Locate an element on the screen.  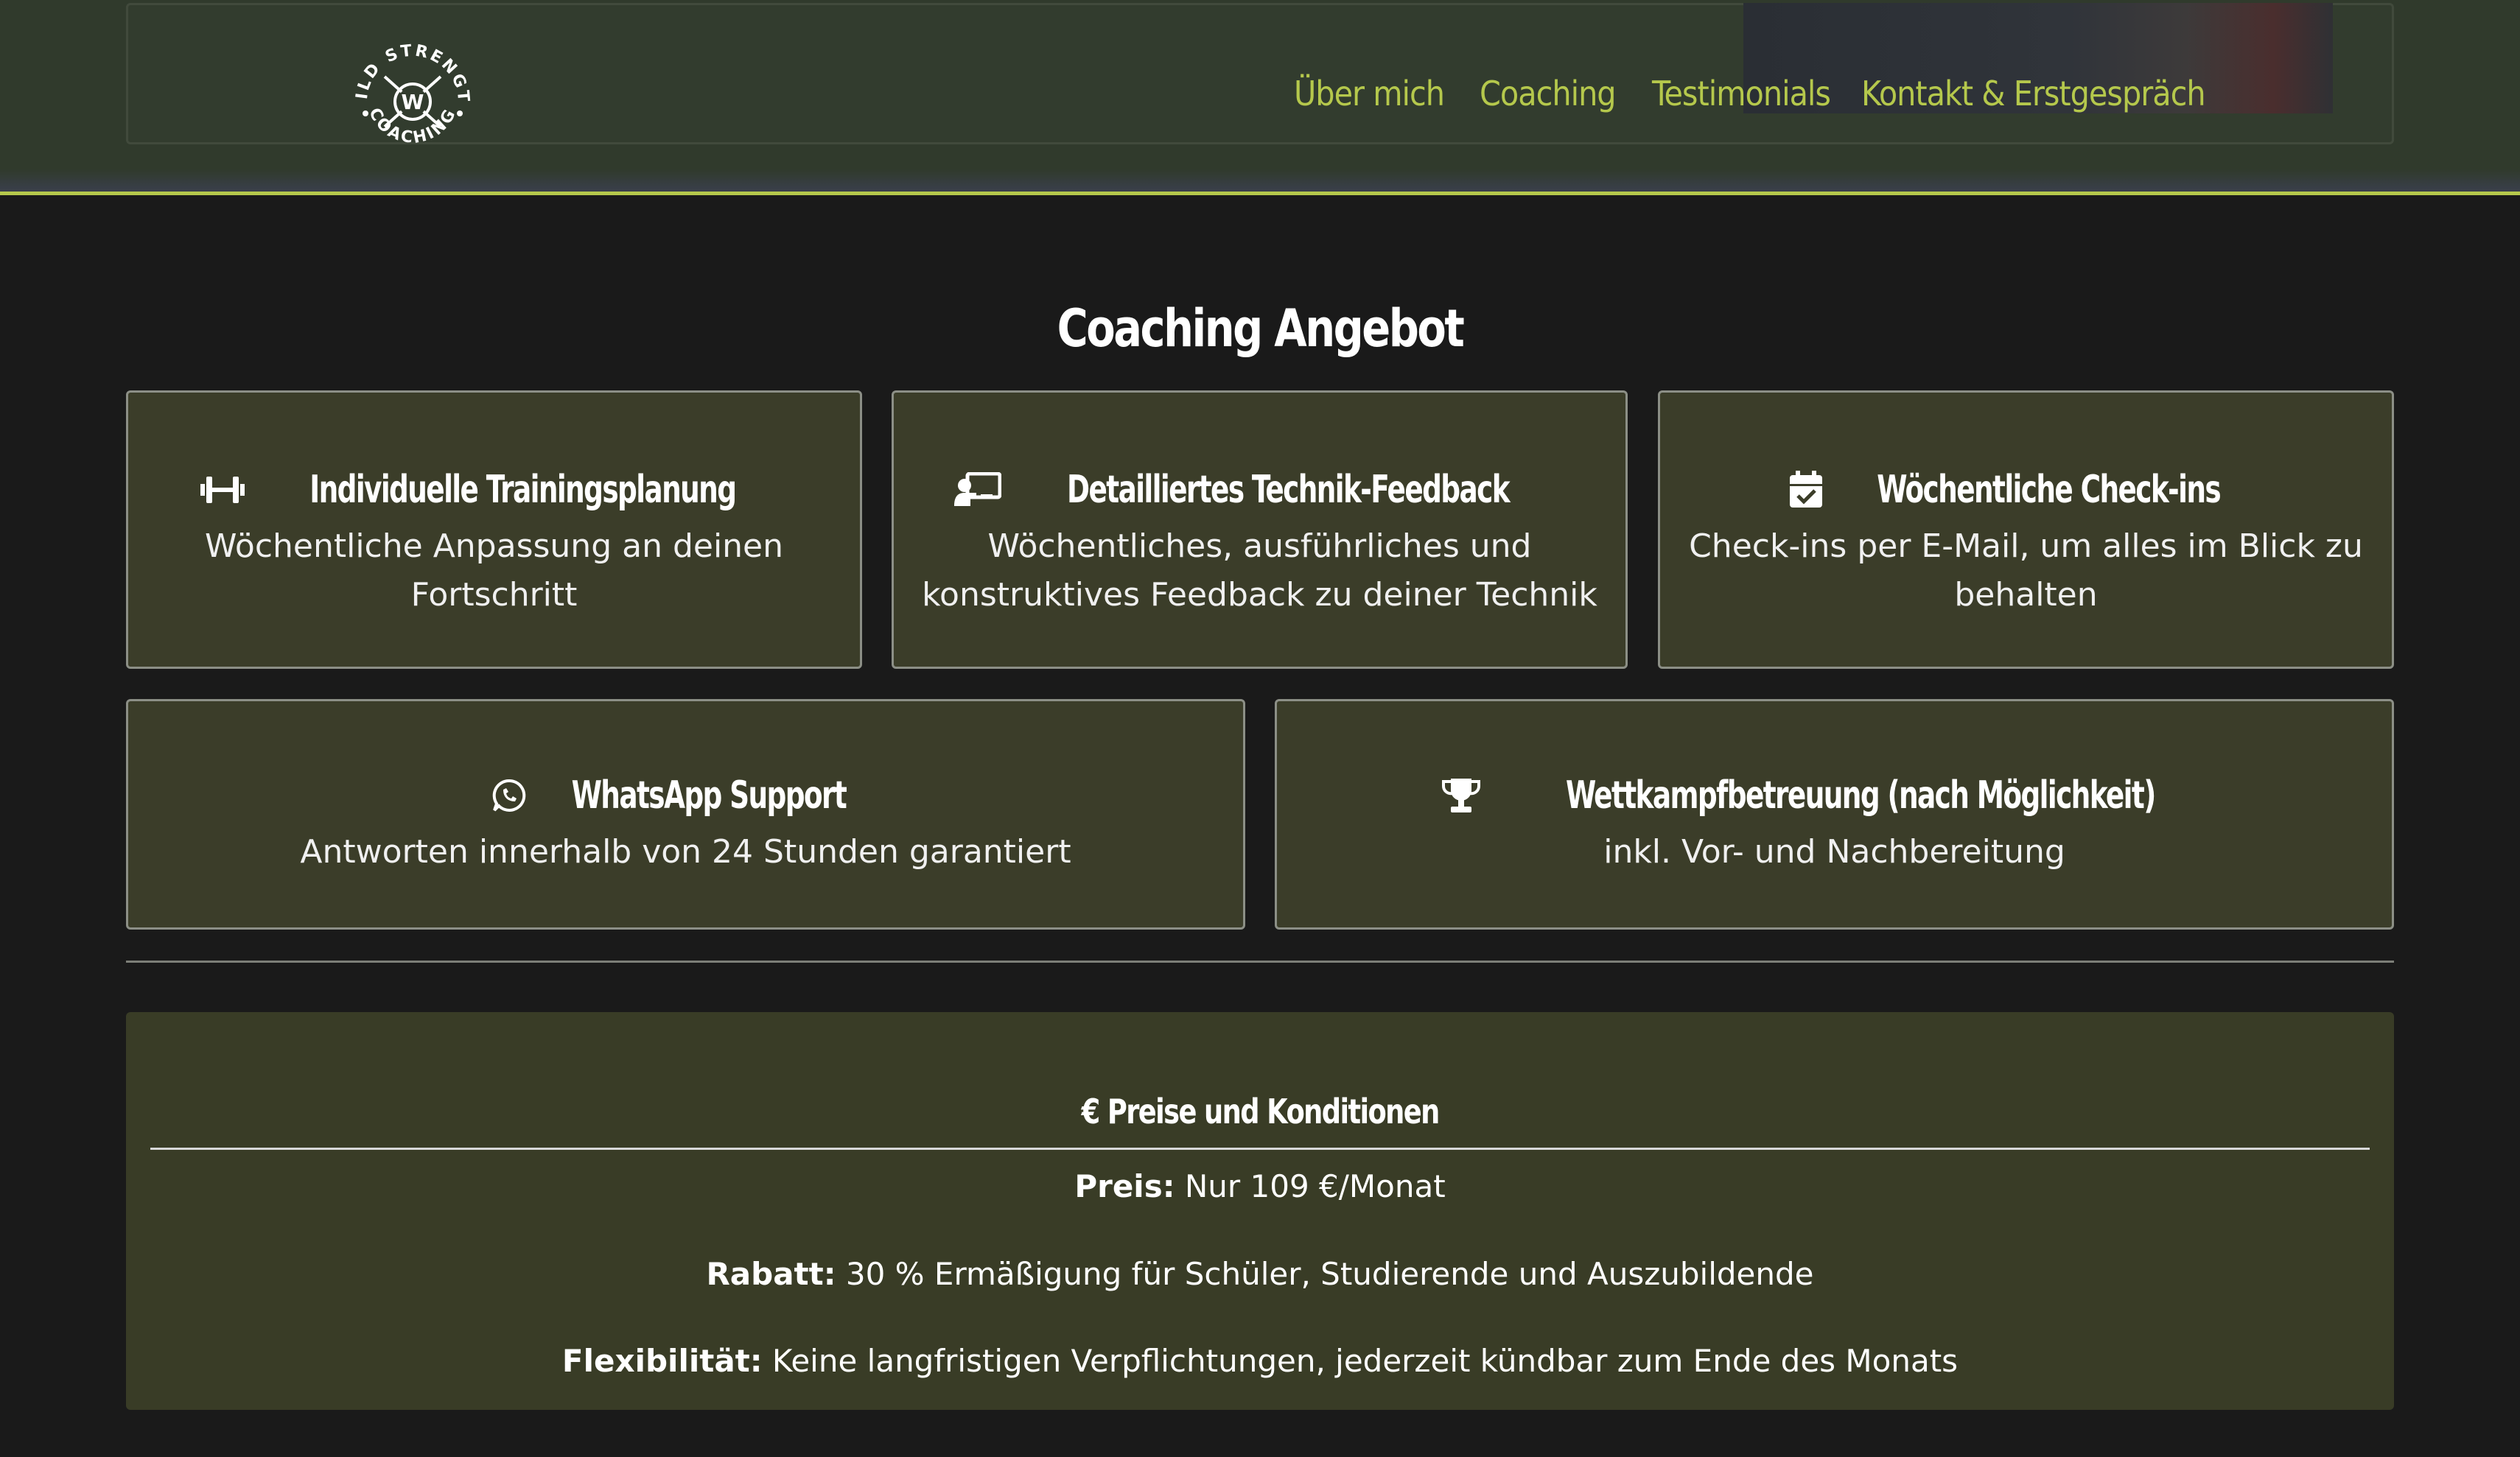
card-title-text: Wöchentliche Check-ins is located at coordinates (2049, 490).